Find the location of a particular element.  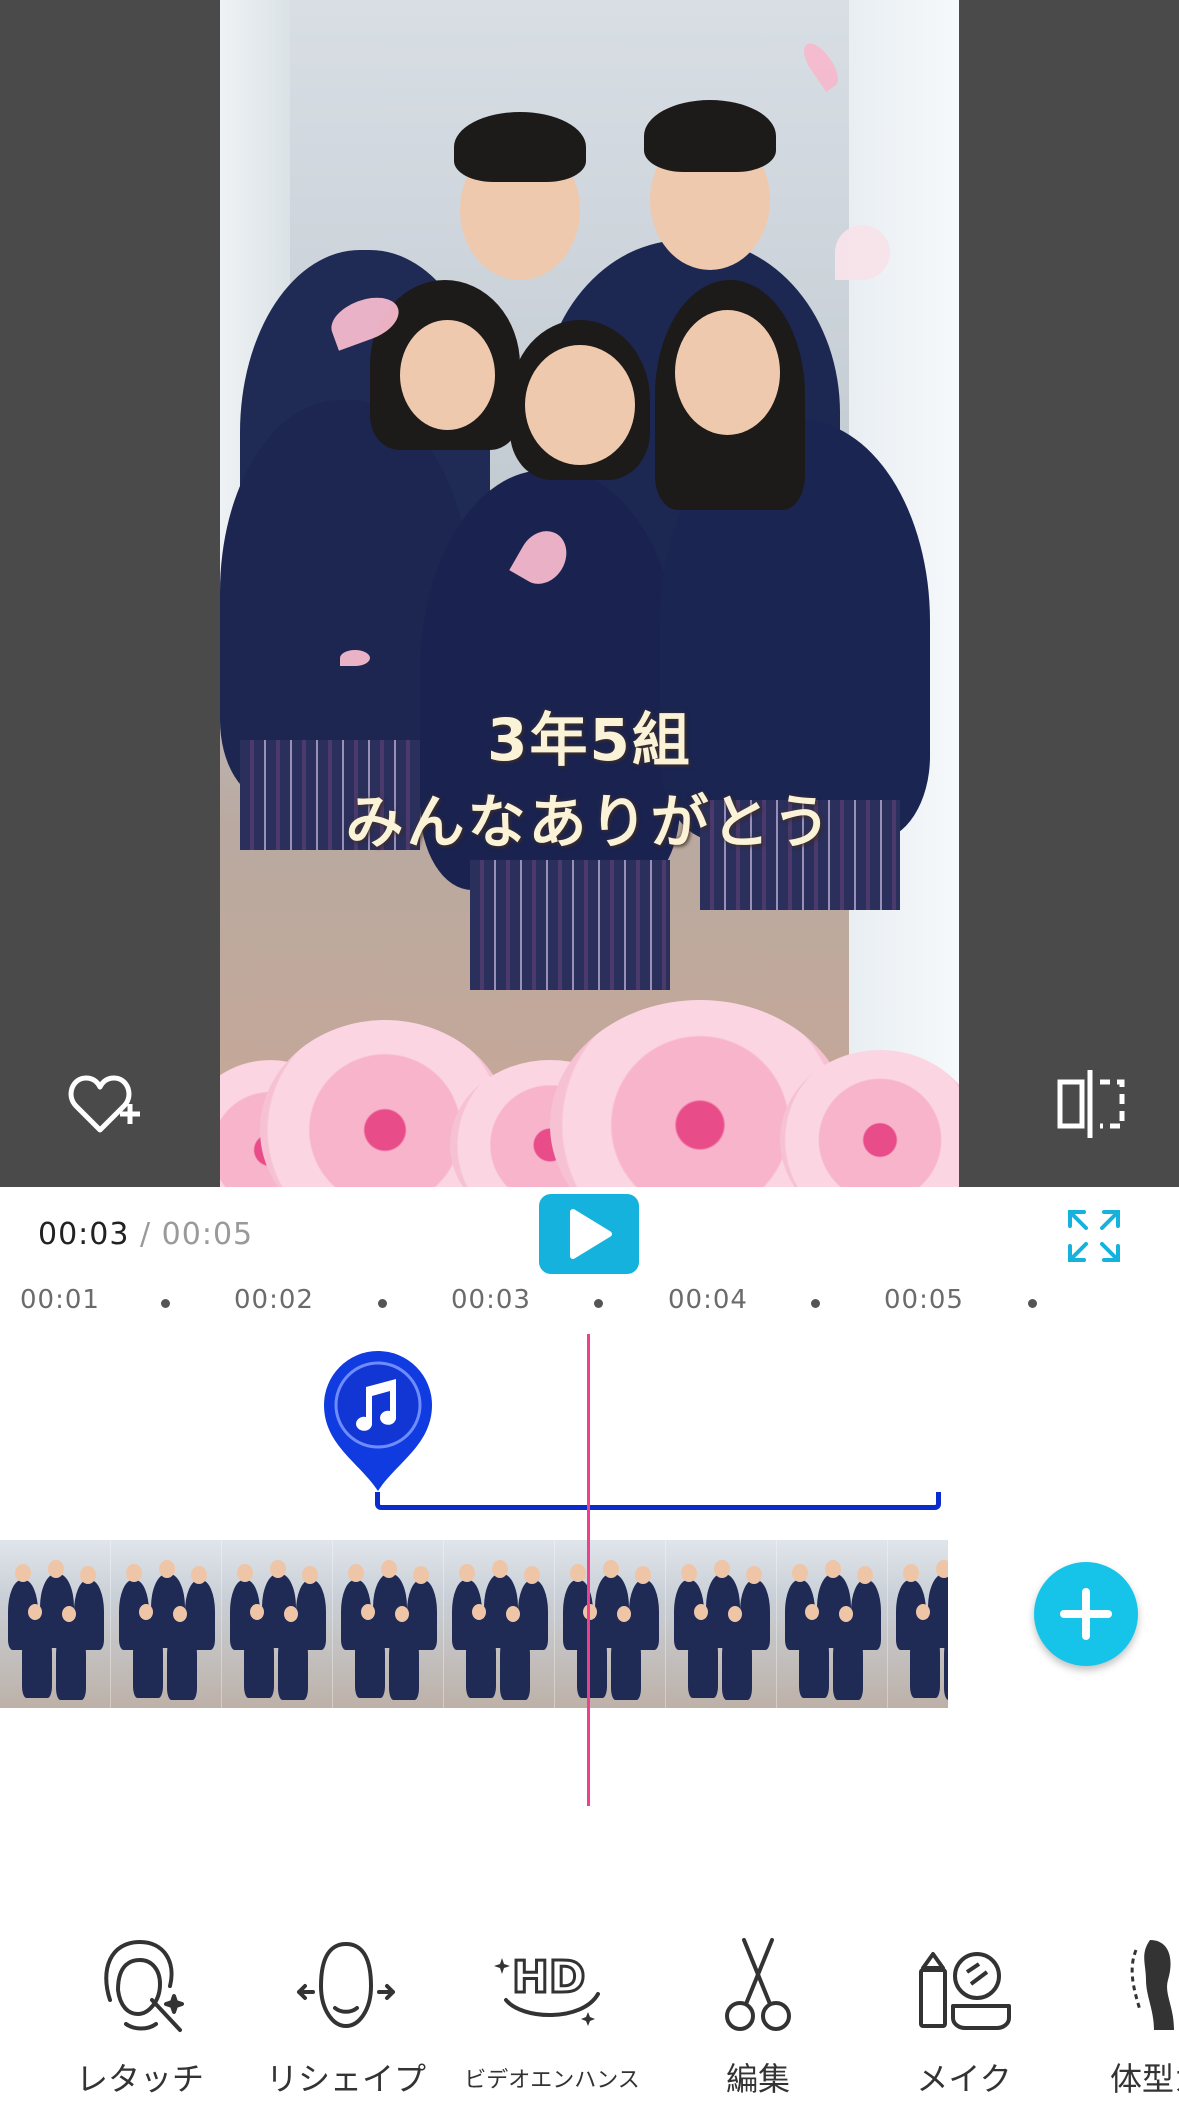

hd-enhance-icon: HD is located at coordinates (547, 1988).